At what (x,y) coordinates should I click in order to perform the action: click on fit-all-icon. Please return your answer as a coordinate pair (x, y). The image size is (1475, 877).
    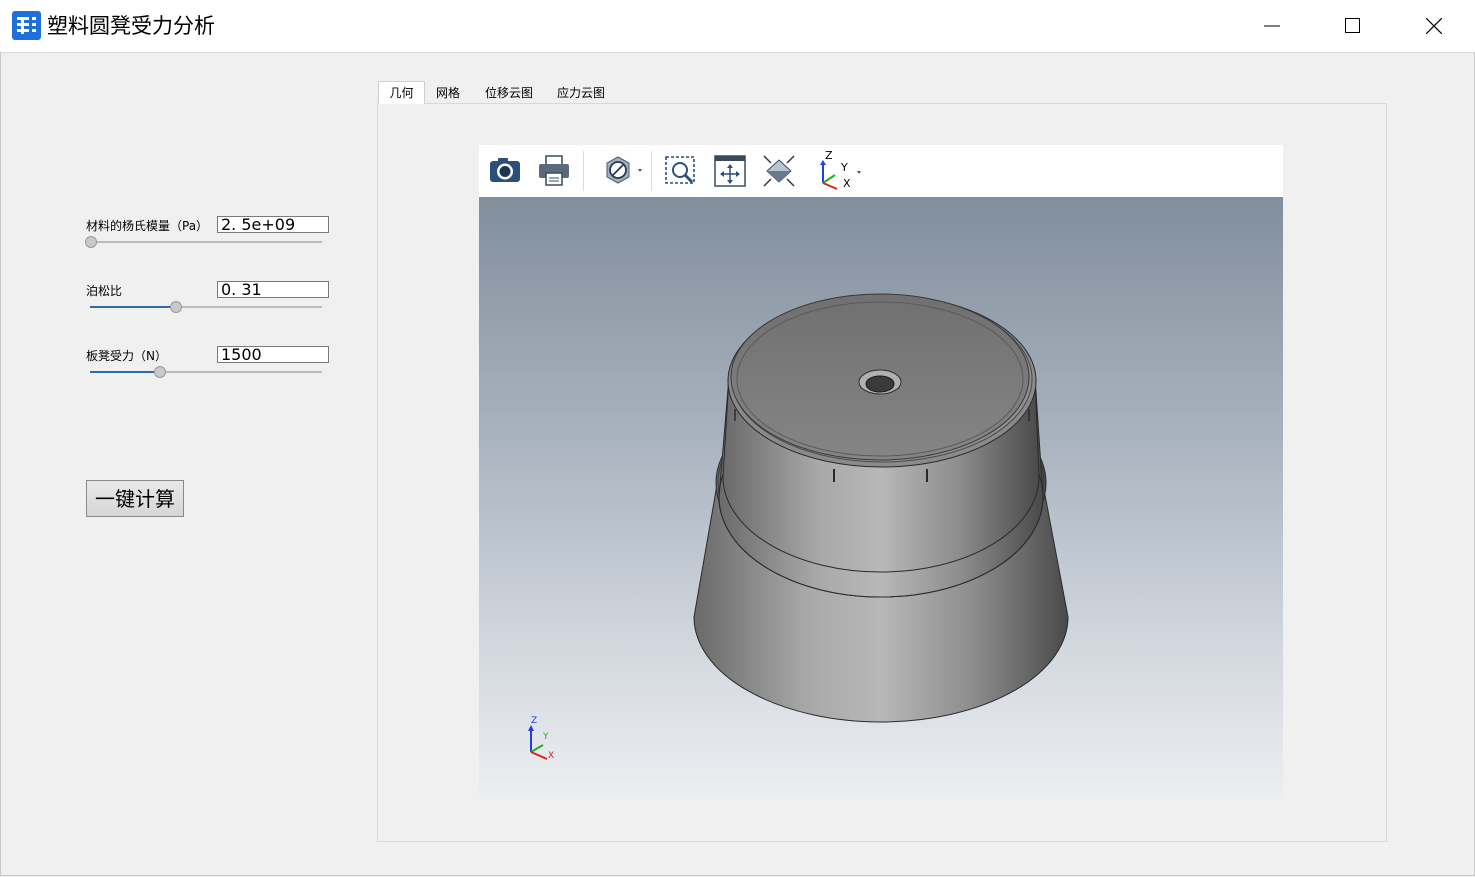
    Looking at the image, I should click on (779, 171).